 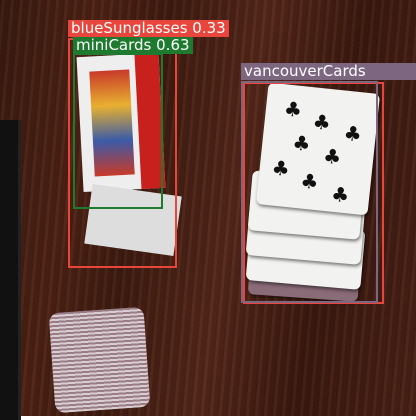 What do you see at coordinates (209, 28) in the screenshot?
I see `score-text: 0.33` at bounding box center [209, 28].